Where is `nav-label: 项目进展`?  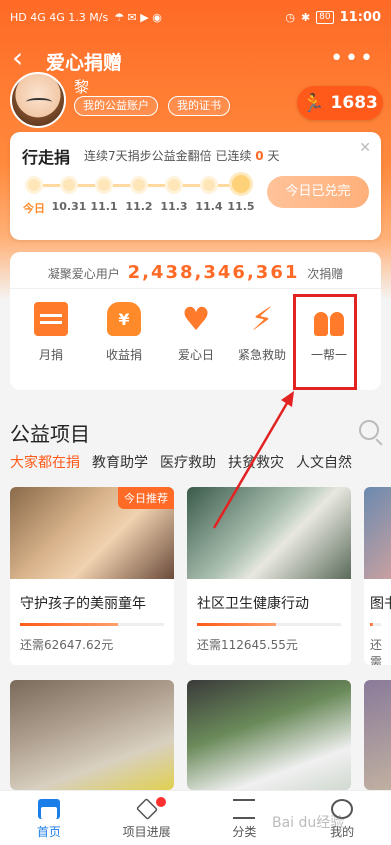
nav-label: 项目进展 is located at coordinates (146, 832).